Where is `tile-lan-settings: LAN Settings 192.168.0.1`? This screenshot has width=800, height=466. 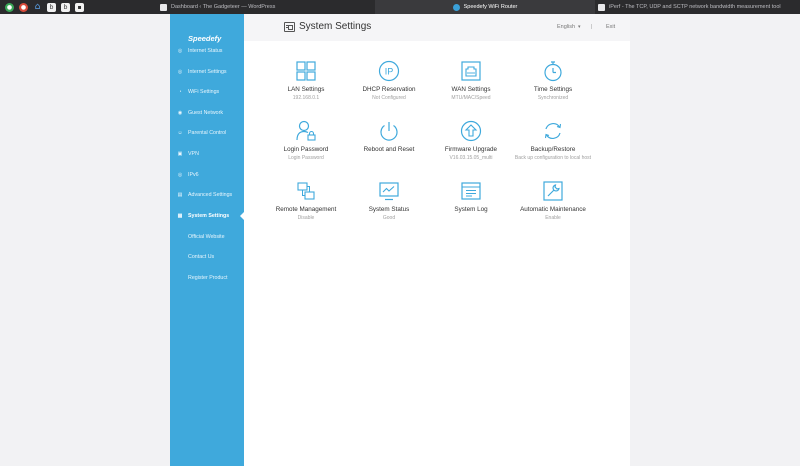 tile-lan-settings: LAN Settings 192.168.0.1 is located at coordinates (306, 81).